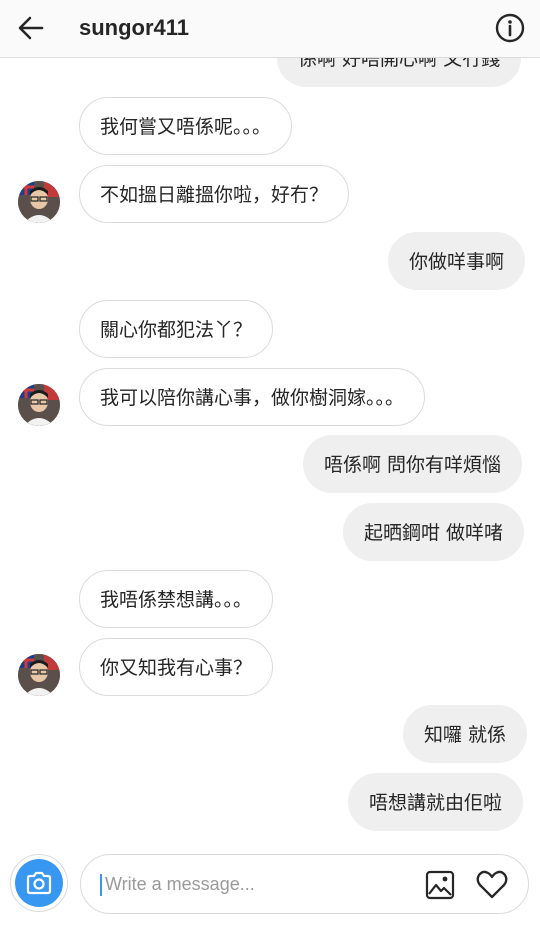 The height and width of the screenshot is (925, 540). I want to click on message-incoming: 我可以陪你講心事，做你樹洞嫁。。。, so click(252, 397).